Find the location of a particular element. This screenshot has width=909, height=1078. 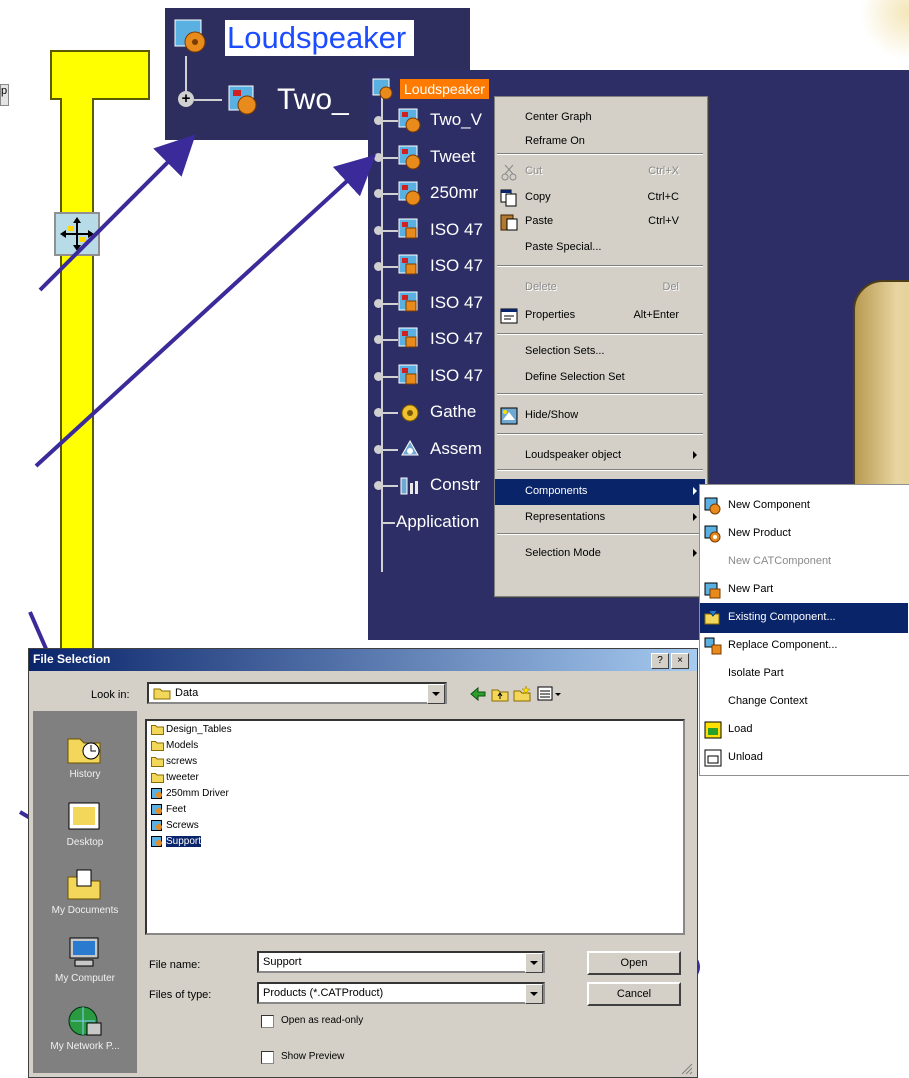

preview-checkbox is located at coordinates (267, 1057).